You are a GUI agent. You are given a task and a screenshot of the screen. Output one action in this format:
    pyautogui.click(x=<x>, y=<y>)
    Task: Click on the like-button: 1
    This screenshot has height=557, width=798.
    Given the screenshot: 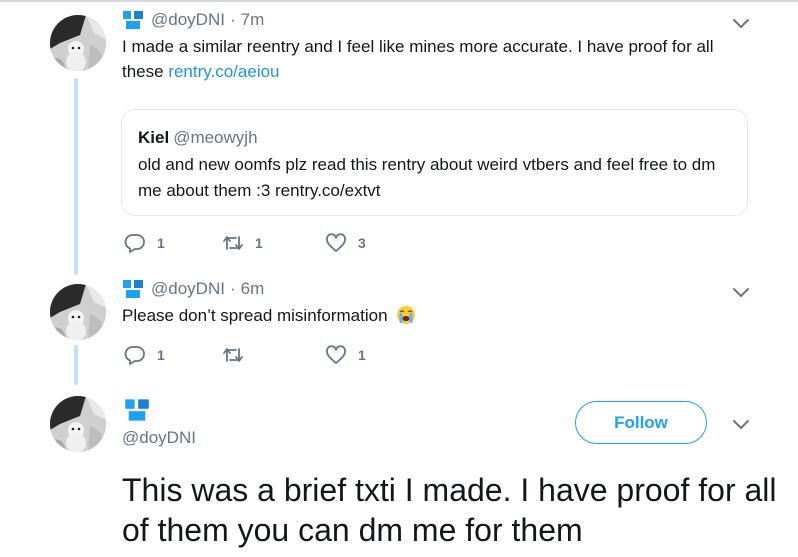 What is the action you would take?
    pyautogui.click(x=345, y=355)
    